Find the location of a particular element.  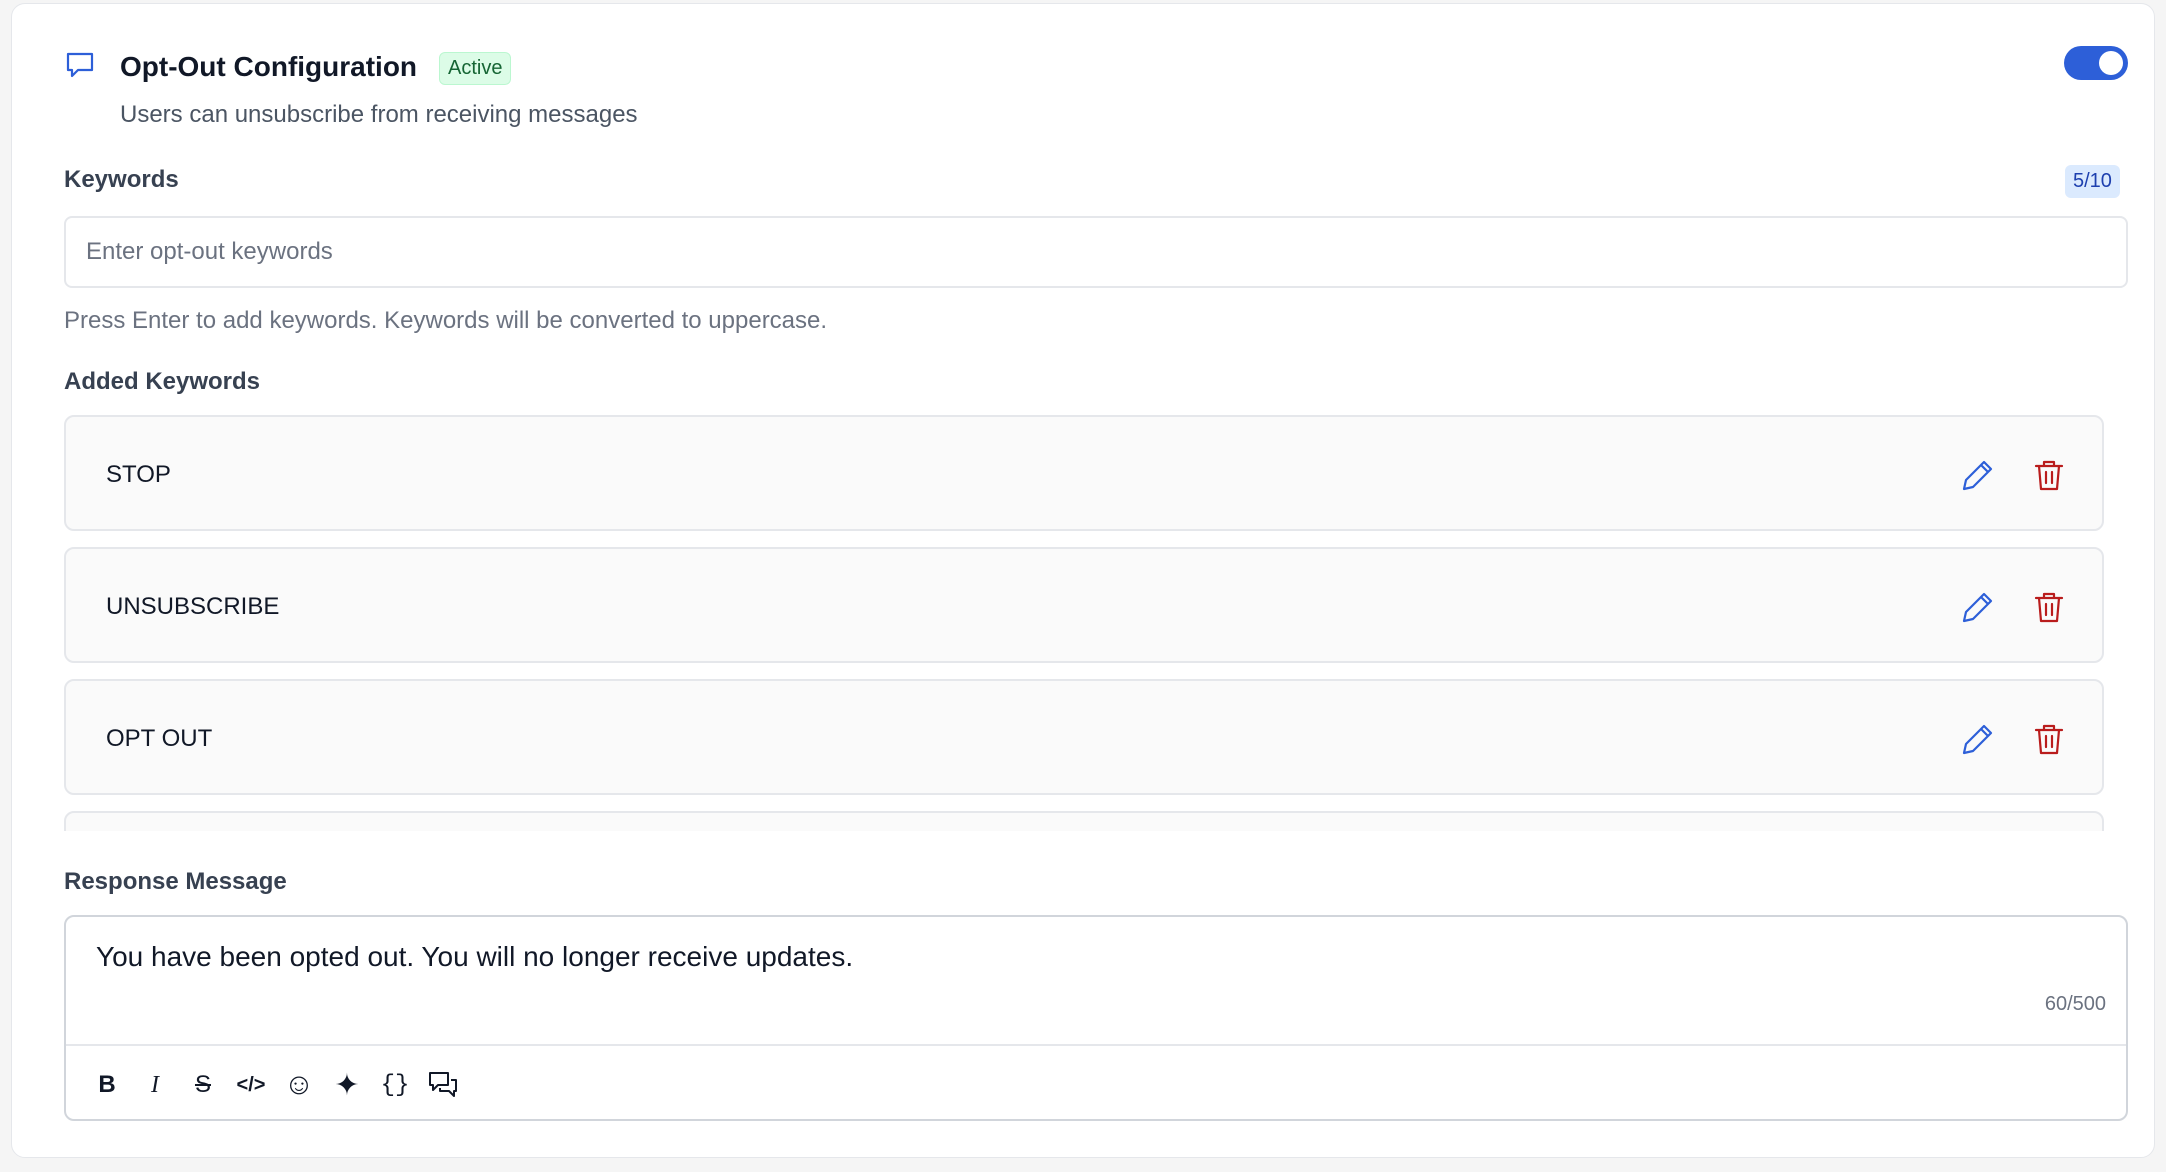

message-square-icon is located at coordinates (80, 65).